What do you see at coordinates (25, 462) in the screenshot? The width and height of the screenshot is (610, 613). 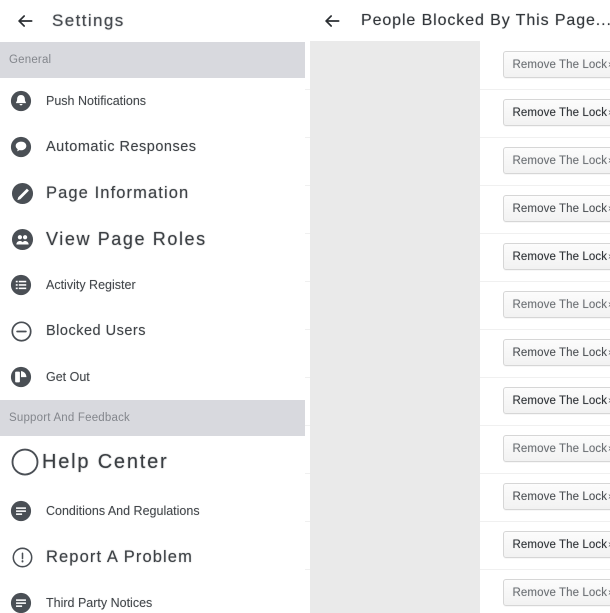 I see `help-circle-icon` at bounding box center [25, 462].